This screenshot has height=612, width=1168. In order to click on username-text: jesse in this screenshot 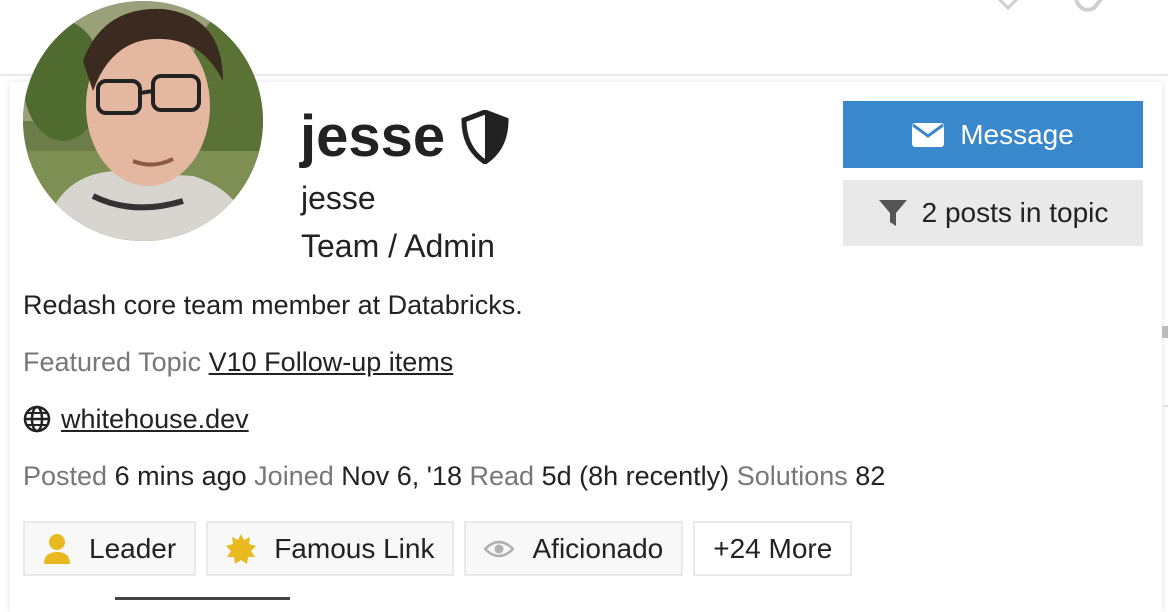, I will do `click(373, 136)`.